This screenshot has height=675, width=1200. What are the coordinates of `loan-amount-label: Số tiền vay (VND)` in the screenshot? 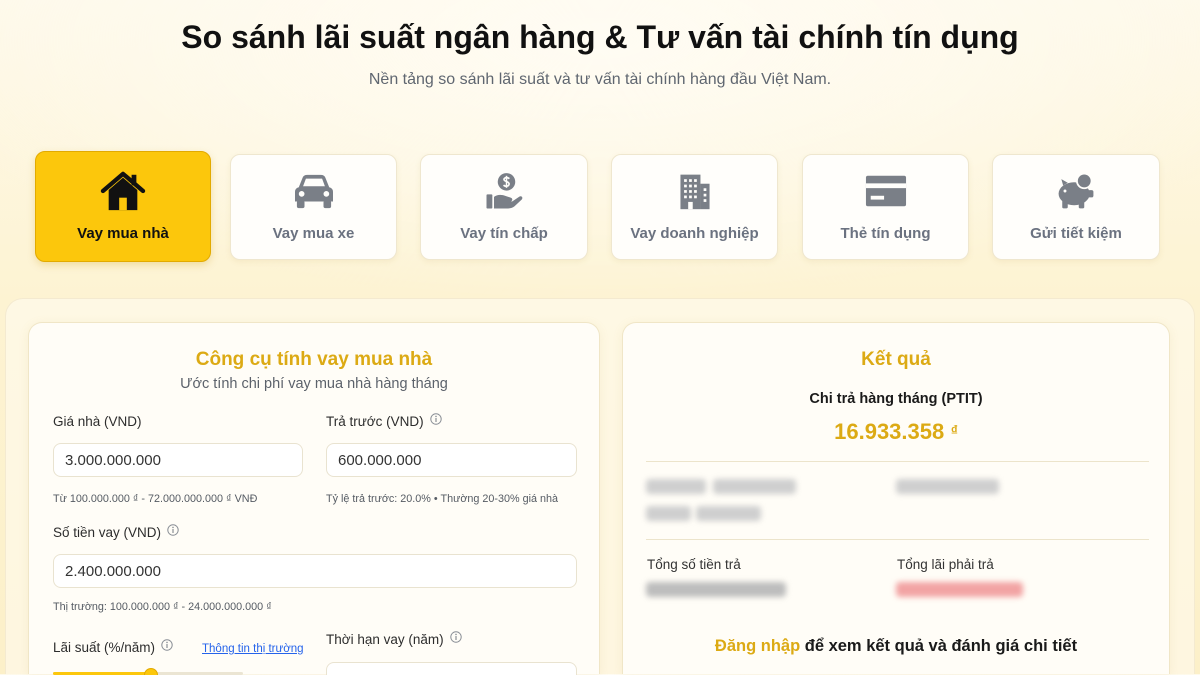 It's located at (116, 533).